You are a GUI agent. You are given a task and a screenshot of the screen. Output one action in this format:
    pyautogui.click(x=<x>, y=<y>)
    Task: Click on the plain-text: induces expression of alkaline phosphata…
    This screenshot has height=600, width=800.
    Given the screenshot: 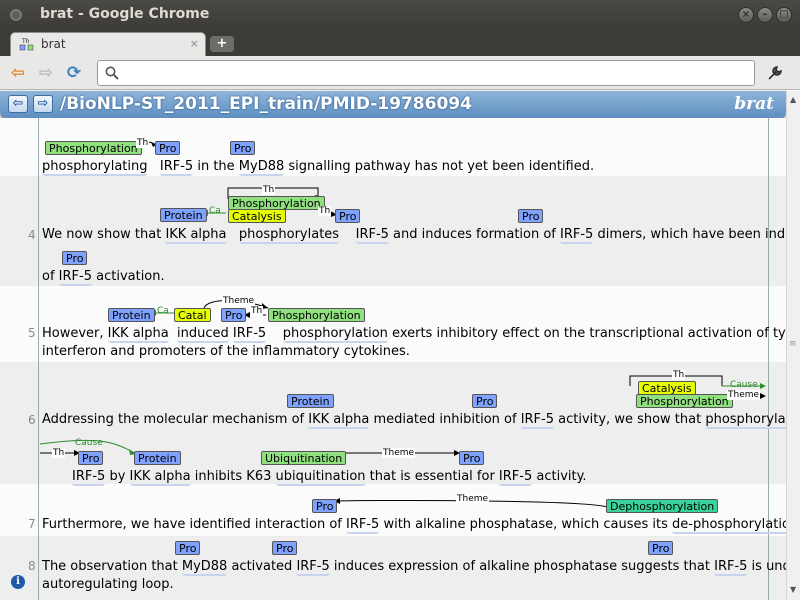 What is the action you would take?
    pyautogui.click(x=522, y=566)
    